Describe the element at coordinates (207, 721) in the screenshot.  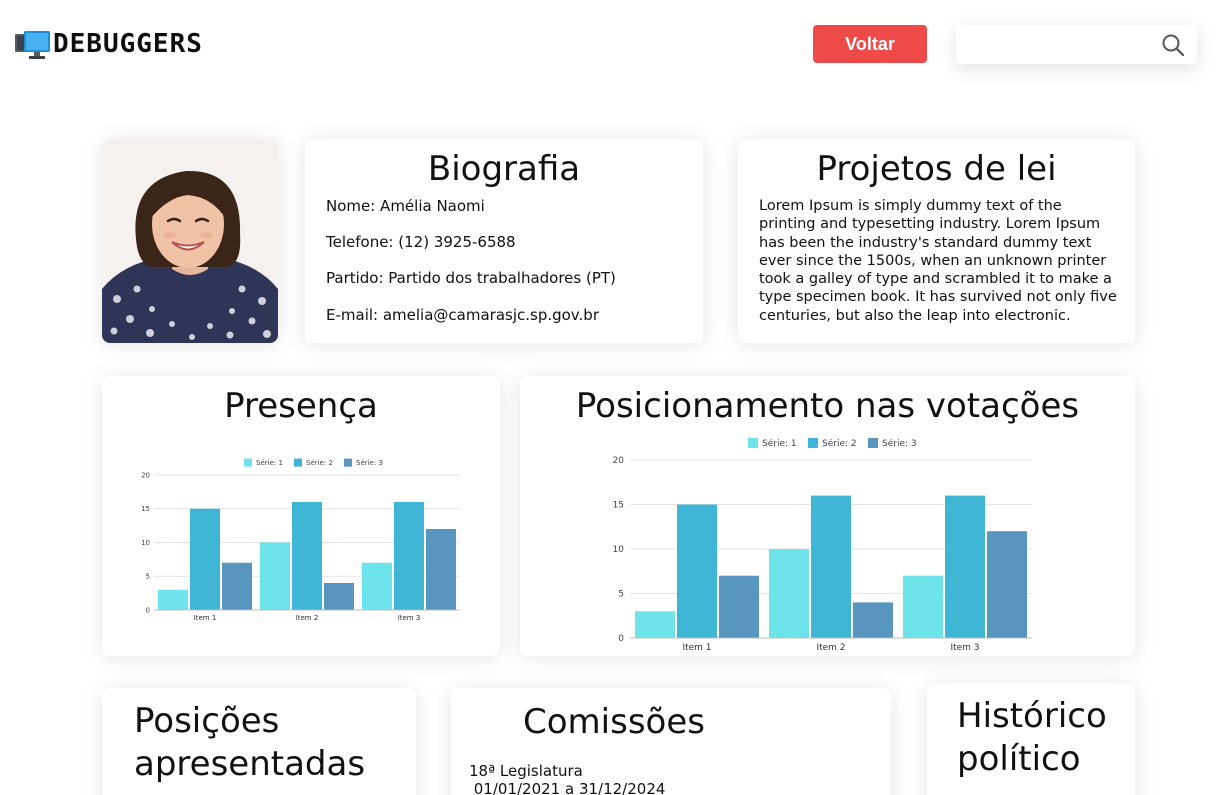
I see `positions-title-line1: Posições` at that location.